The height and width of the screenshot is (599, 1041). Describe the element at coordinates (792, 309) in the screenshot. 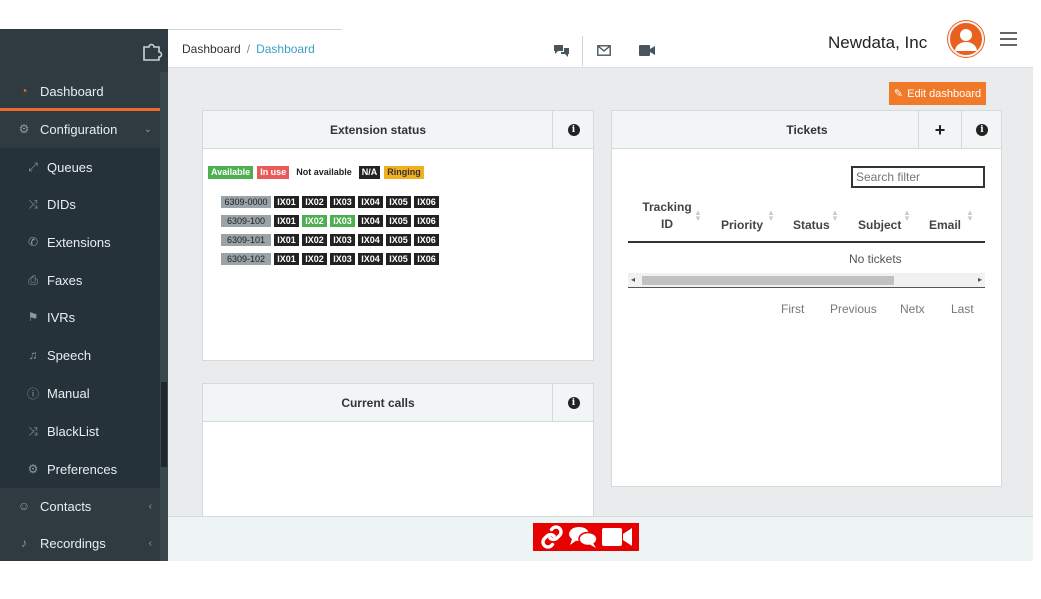

I see `pager-first: First` at that location.